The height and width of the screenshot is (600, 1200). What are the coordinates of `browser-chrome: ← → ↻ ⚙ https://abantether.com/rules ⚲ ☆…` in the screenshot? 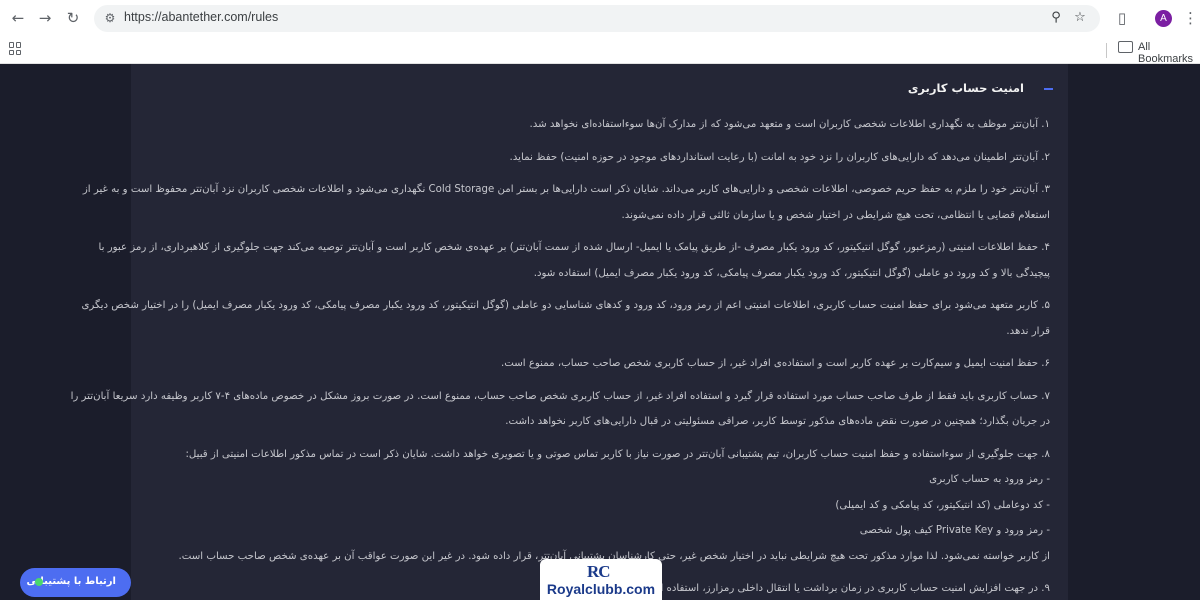 It's located at (600, 32).